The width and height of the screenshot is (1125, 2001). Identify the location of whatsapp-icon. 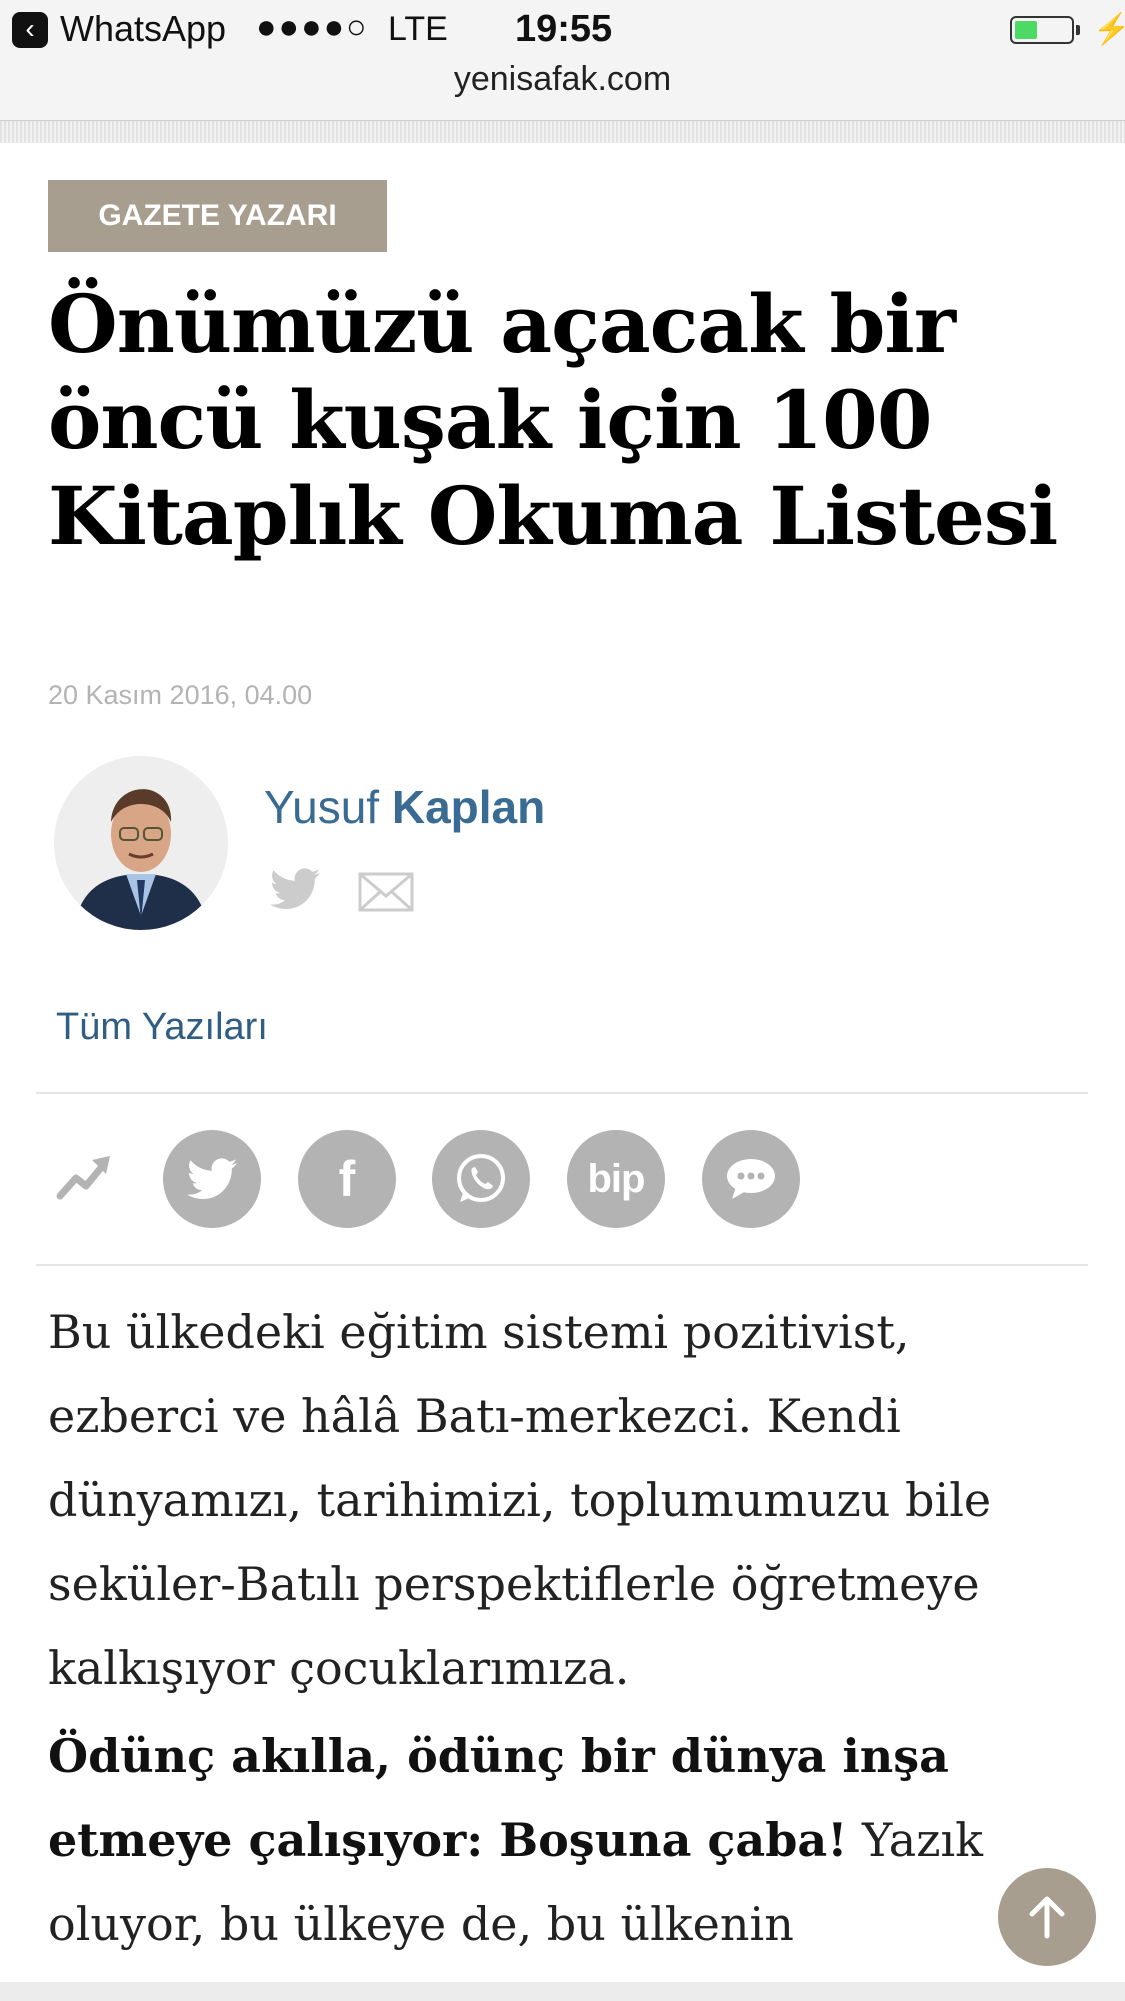
(481, 1178).